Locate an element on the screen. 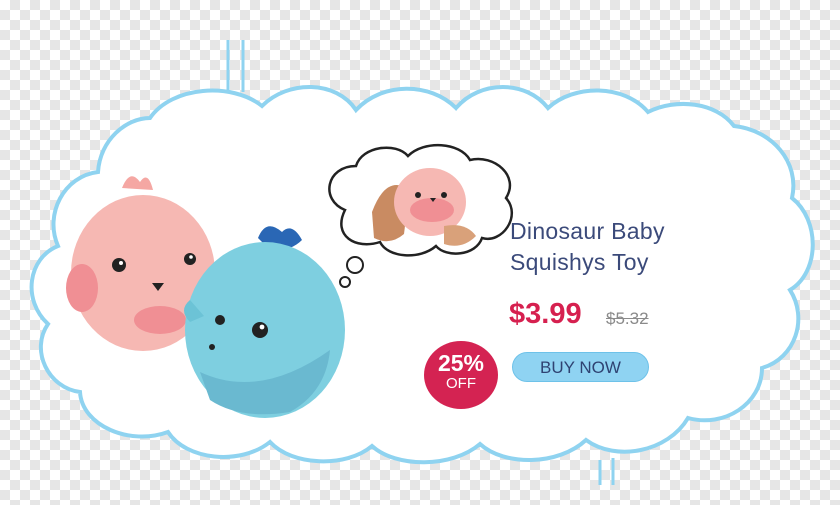 This screenshot has width=840, height=505. product-title-line-2: Squishys Toy is located at coordinates (579, 262).